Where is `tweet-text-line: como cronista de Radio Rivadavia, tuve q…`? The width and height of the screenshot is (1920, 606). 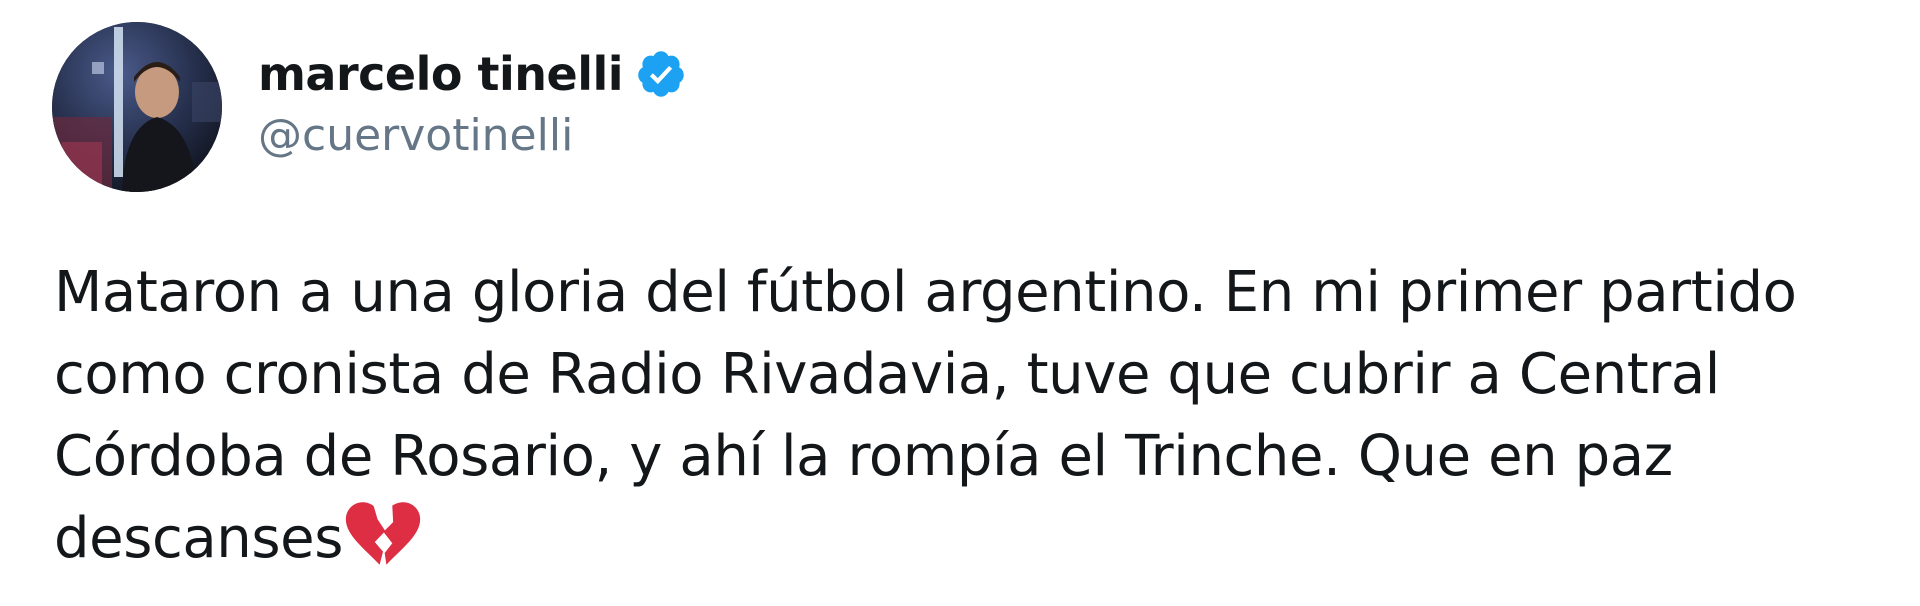 tweet-text-line: como cronista de Radio Rivadavia, tuve q… is located at coordinates (887, 374).